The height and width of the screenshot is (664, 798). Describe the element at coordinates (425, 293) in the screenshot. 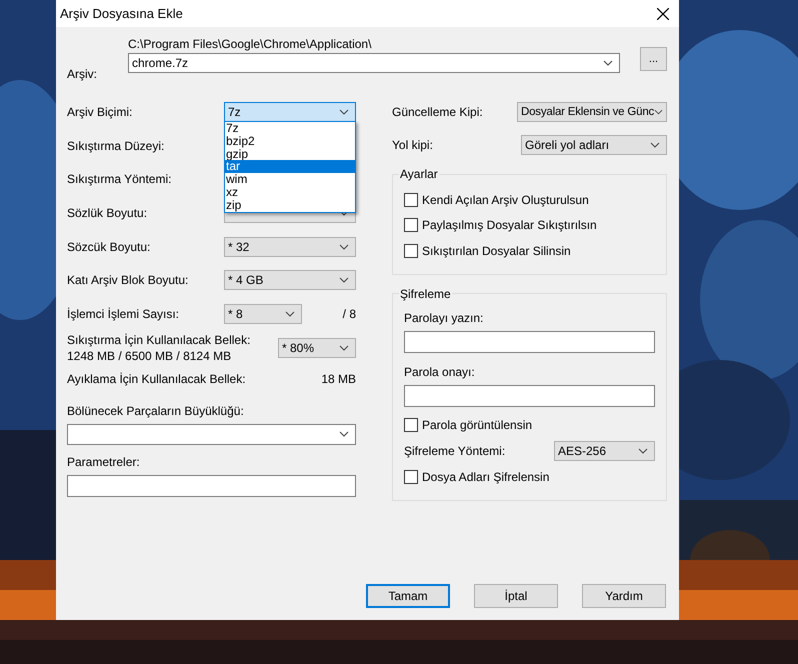

I see `group-title: Şifreleme` at that location.